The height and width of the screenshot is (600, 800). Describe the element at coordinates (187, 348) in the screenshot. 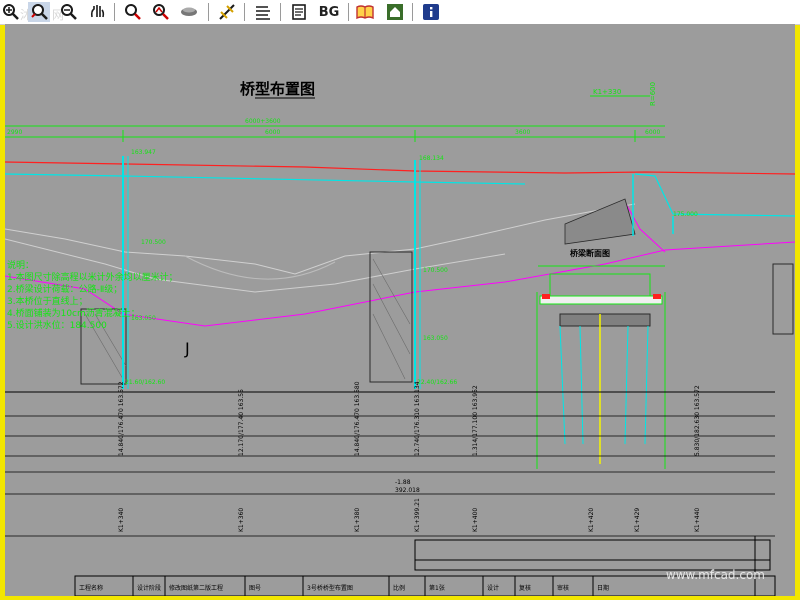

I see `stratum-mark: J` at that location.